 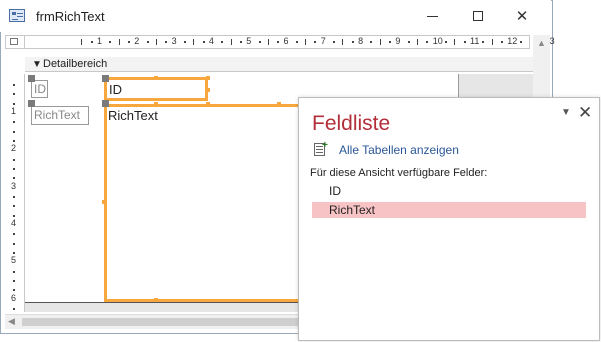 I want to click on vruler-number: 4, so click(x=14, y=222).